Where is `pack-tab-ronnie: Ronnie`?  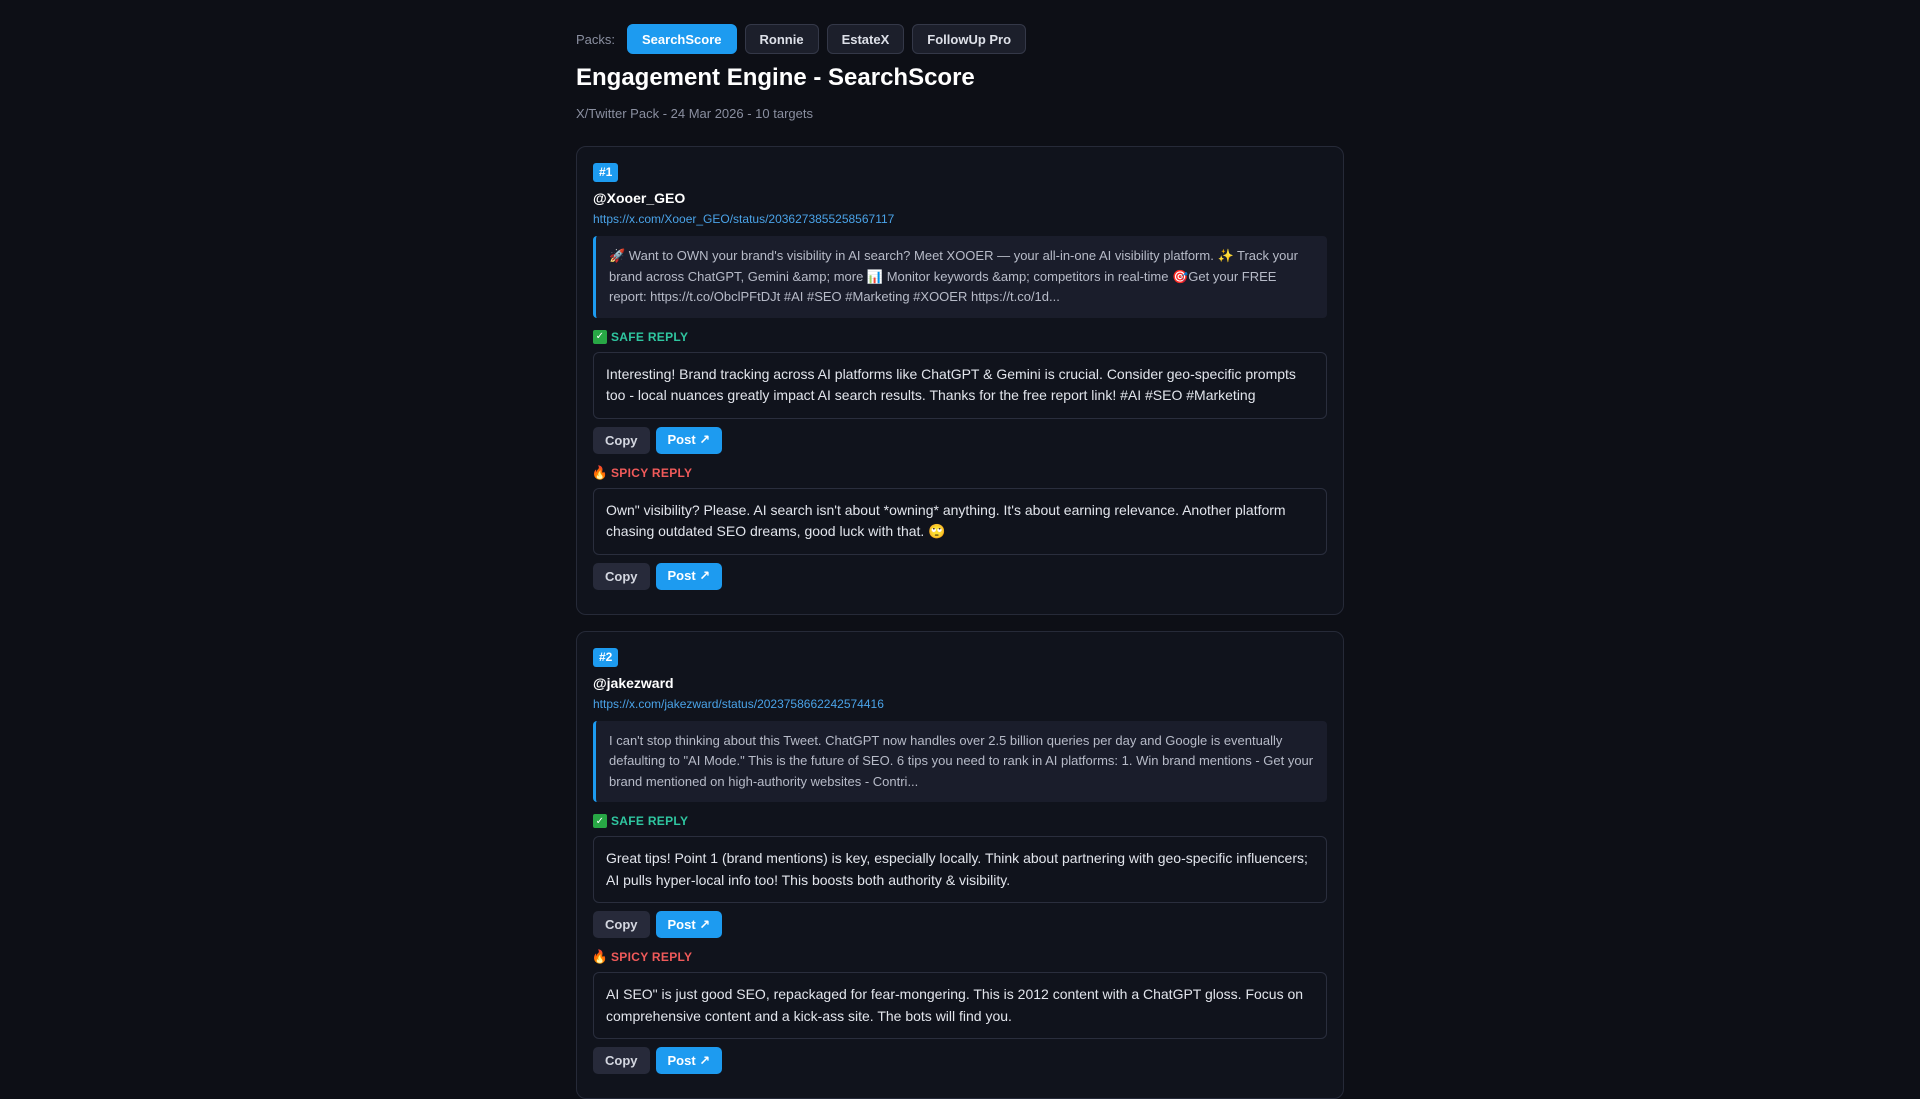
pack-tab-ronnie: Ronnie is located at coordinates (782, 39).